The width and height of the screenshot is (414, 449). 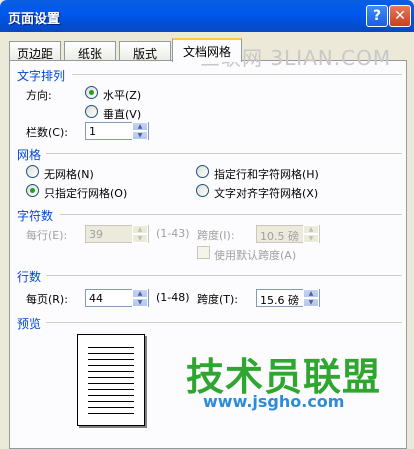 What do you see at coordinates (35, 216) in the screenshot?
I see `characters-group-label: 字符数` at bounding box center [35, 216].